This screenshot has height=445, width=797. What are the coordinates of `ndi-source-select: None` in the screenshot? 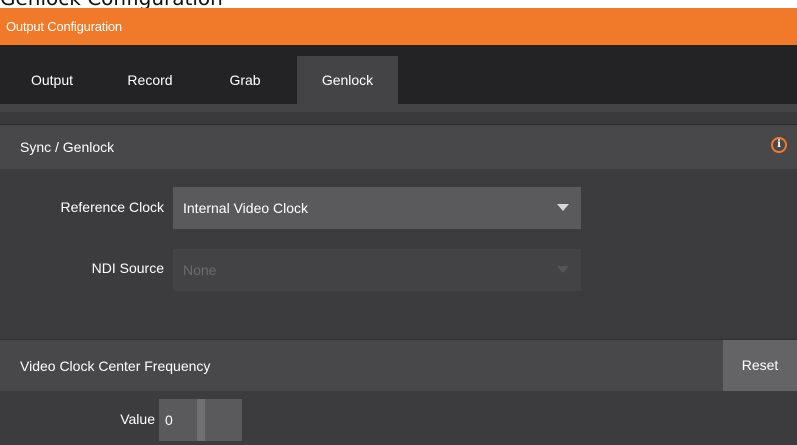 It's located at (377, 270).